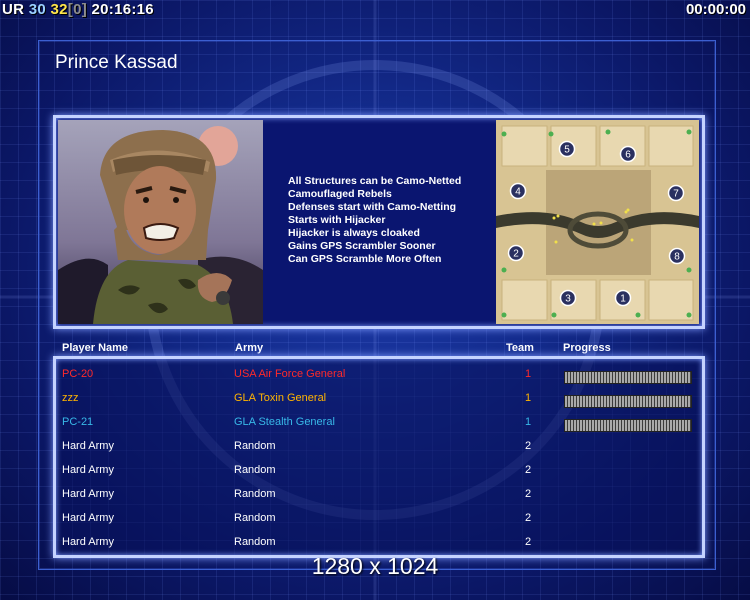 Image resolution: width=750 pixels, height=600 pixels. Describe the element at coordinates (37, 9) in the screenshot. I see `hud-value-a: 30` at that location.